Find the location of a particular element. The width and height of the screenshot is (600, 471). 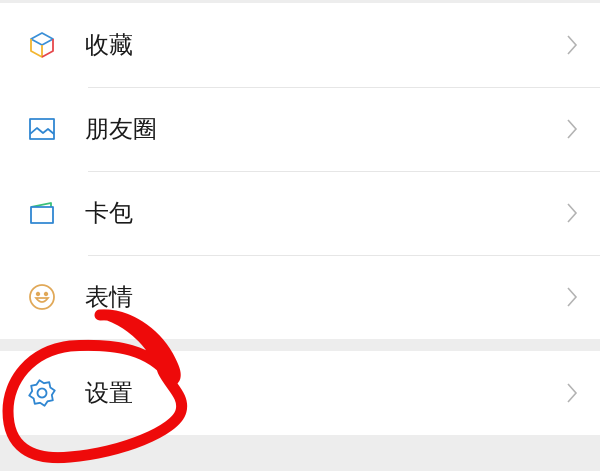

settings-icon is located at coordinates (42, 393).